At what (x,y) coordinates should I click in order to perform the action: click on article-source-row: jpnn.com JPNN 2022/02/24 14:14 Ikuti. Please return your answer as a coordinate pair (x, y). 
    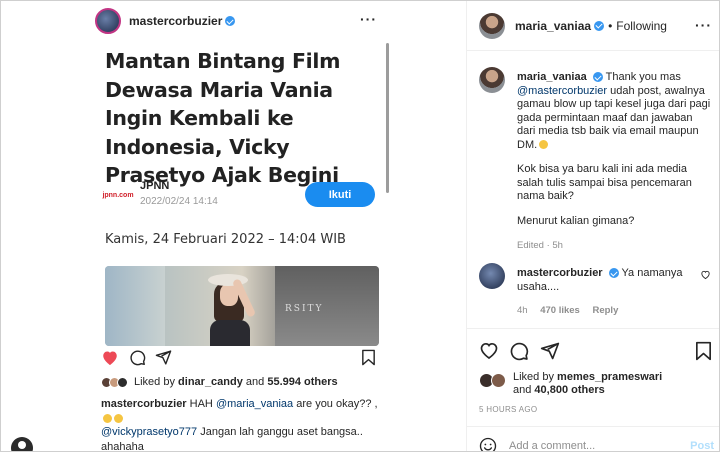
    Looking at the image, I should click on (243, 196).